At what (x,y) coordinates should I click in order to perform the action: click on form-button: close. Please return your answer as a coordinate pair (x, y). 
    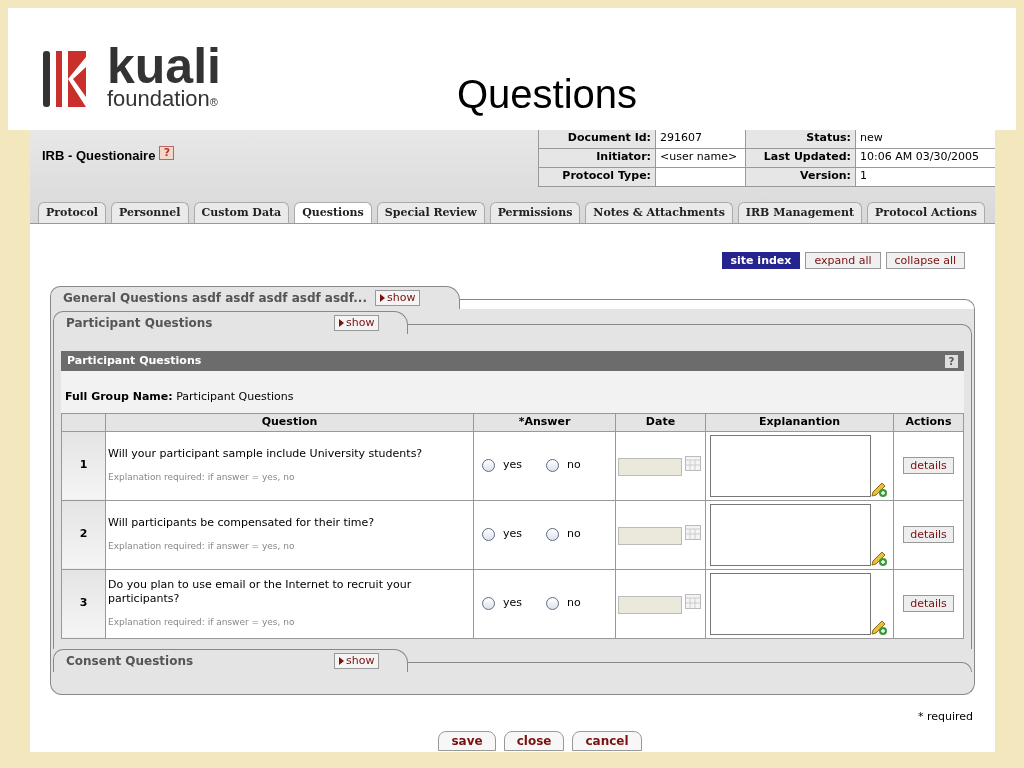
    Looking at the image, I should click on (534, 741).